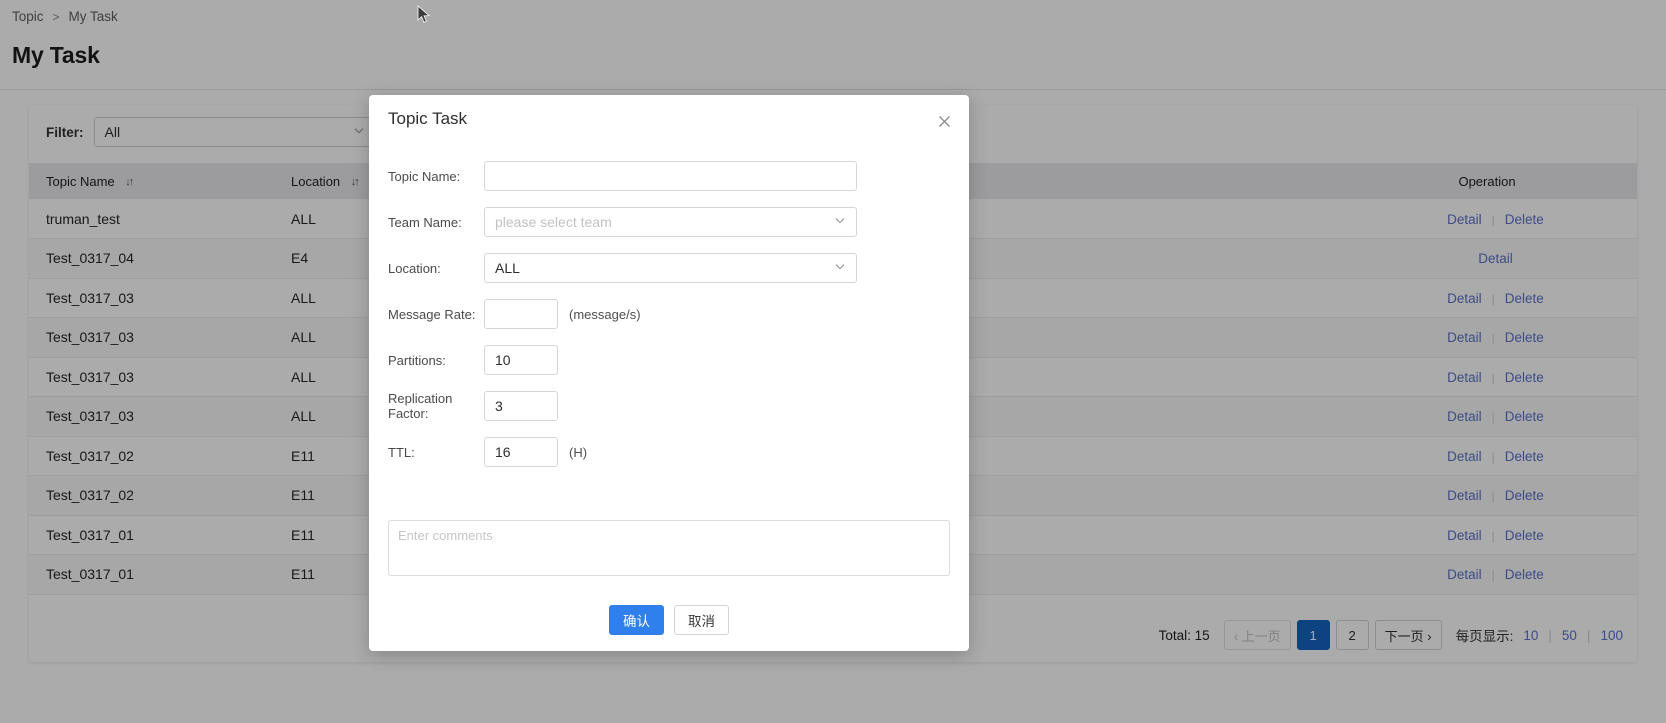  Describe the element at coordinates (669, 406) in the screenshot. I see `form-row: Replication Factor: 3` at that location.